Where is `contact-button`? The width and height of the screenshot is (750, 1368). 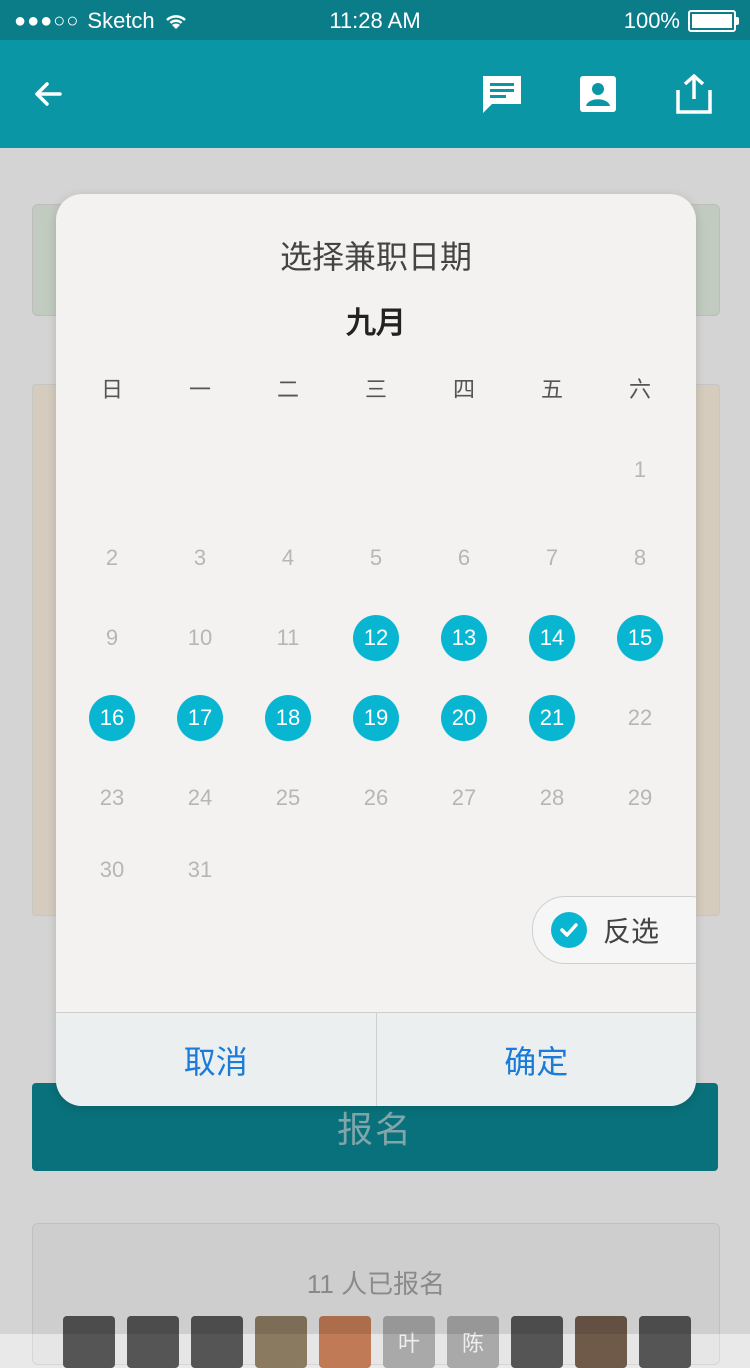 contact-button is located at coordinates (598, 94).